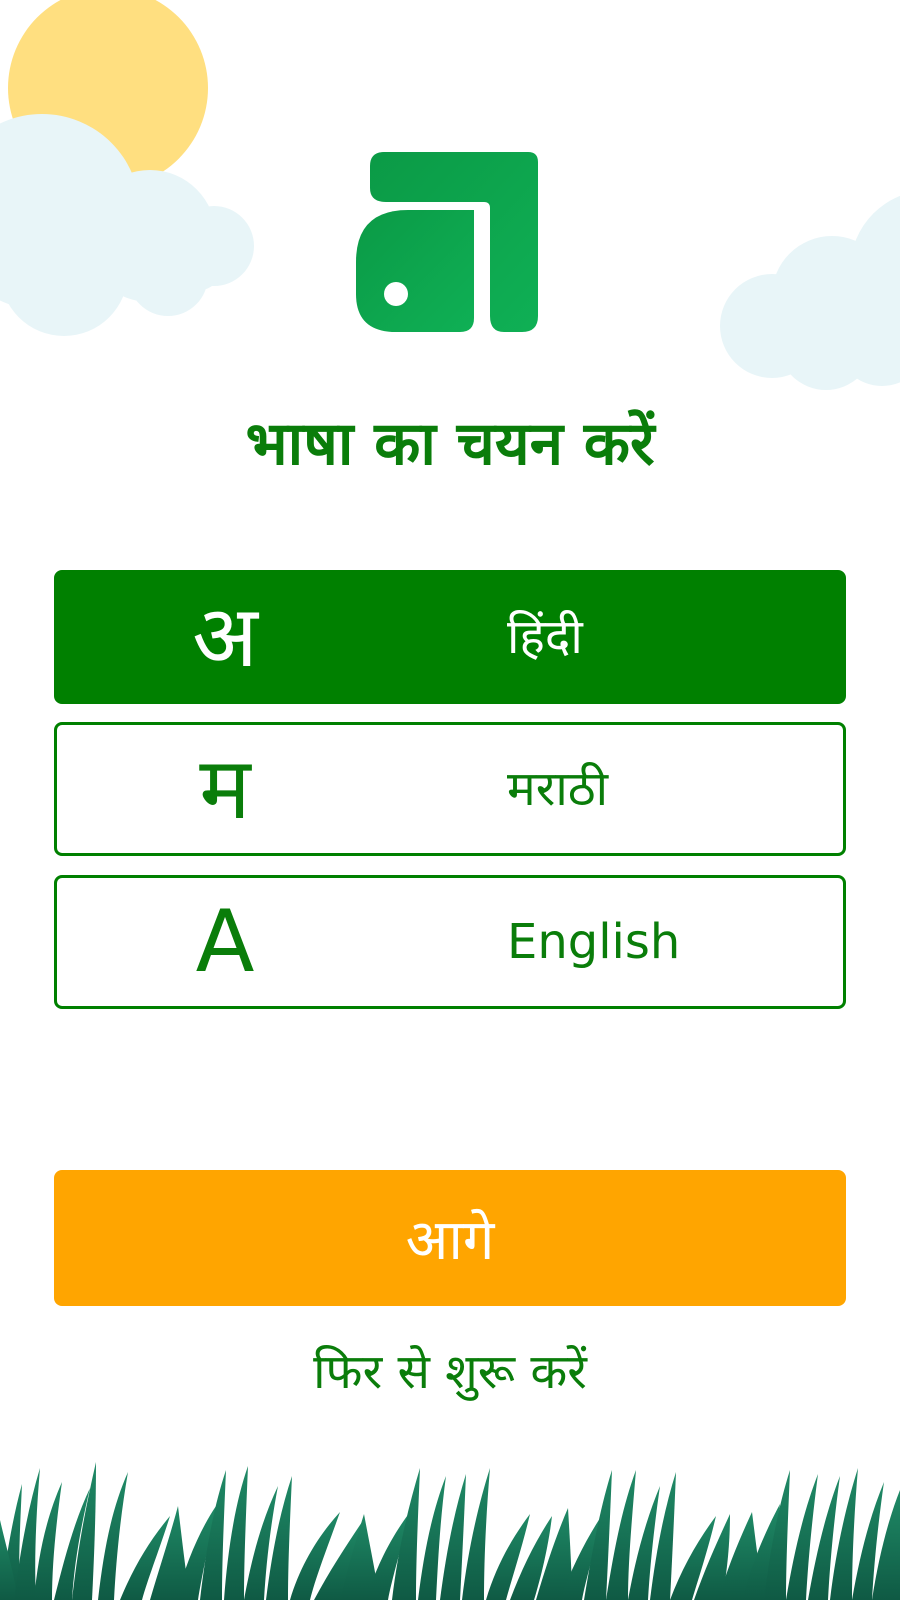  I want to click on language-label: मराठी, so click(558, 789).